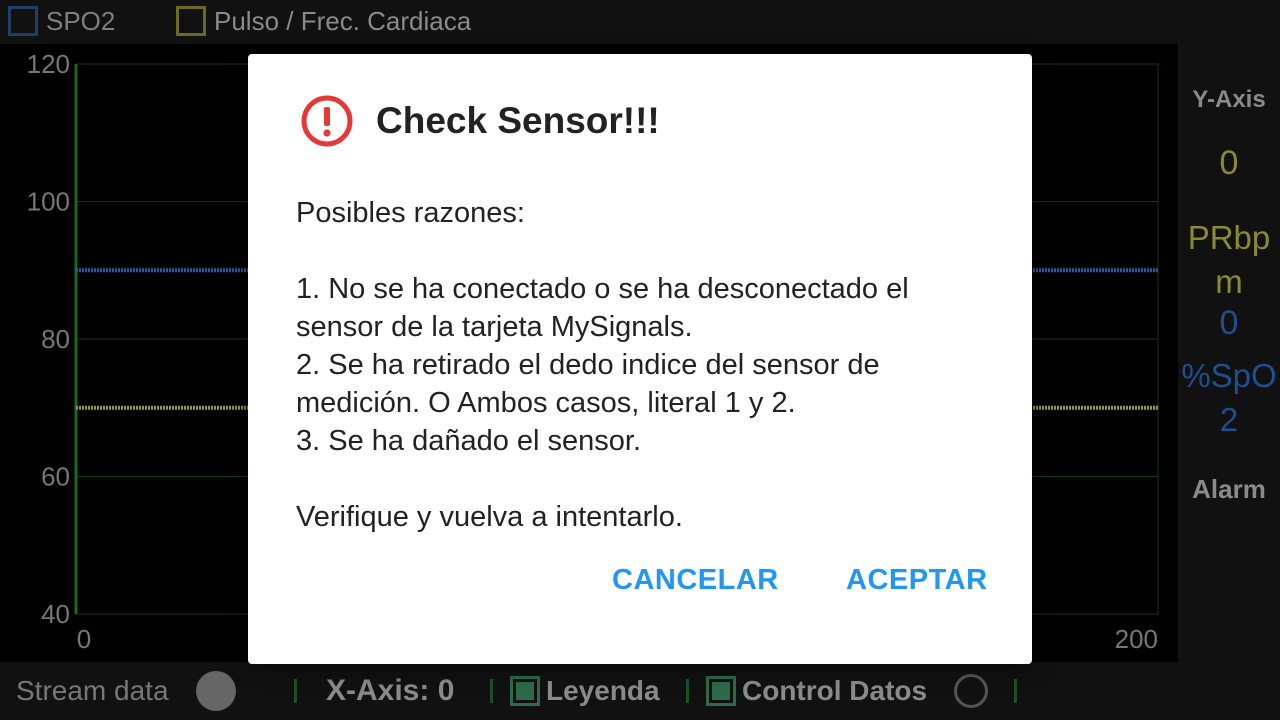 The image size is (1280, 720). I want to click on reason-3: 3. Se ha dañado el sensor., so click(469, 441).